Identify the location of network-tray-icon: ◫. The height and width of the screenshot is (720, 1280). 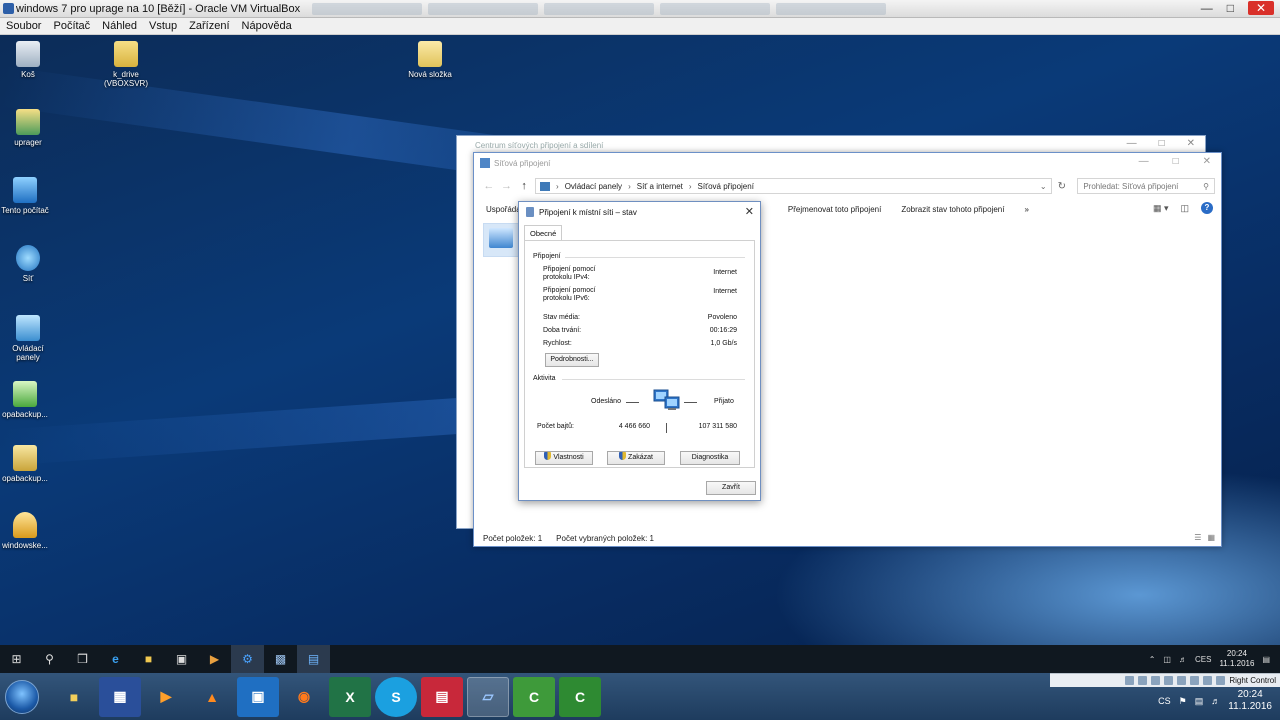
(1167, 659).